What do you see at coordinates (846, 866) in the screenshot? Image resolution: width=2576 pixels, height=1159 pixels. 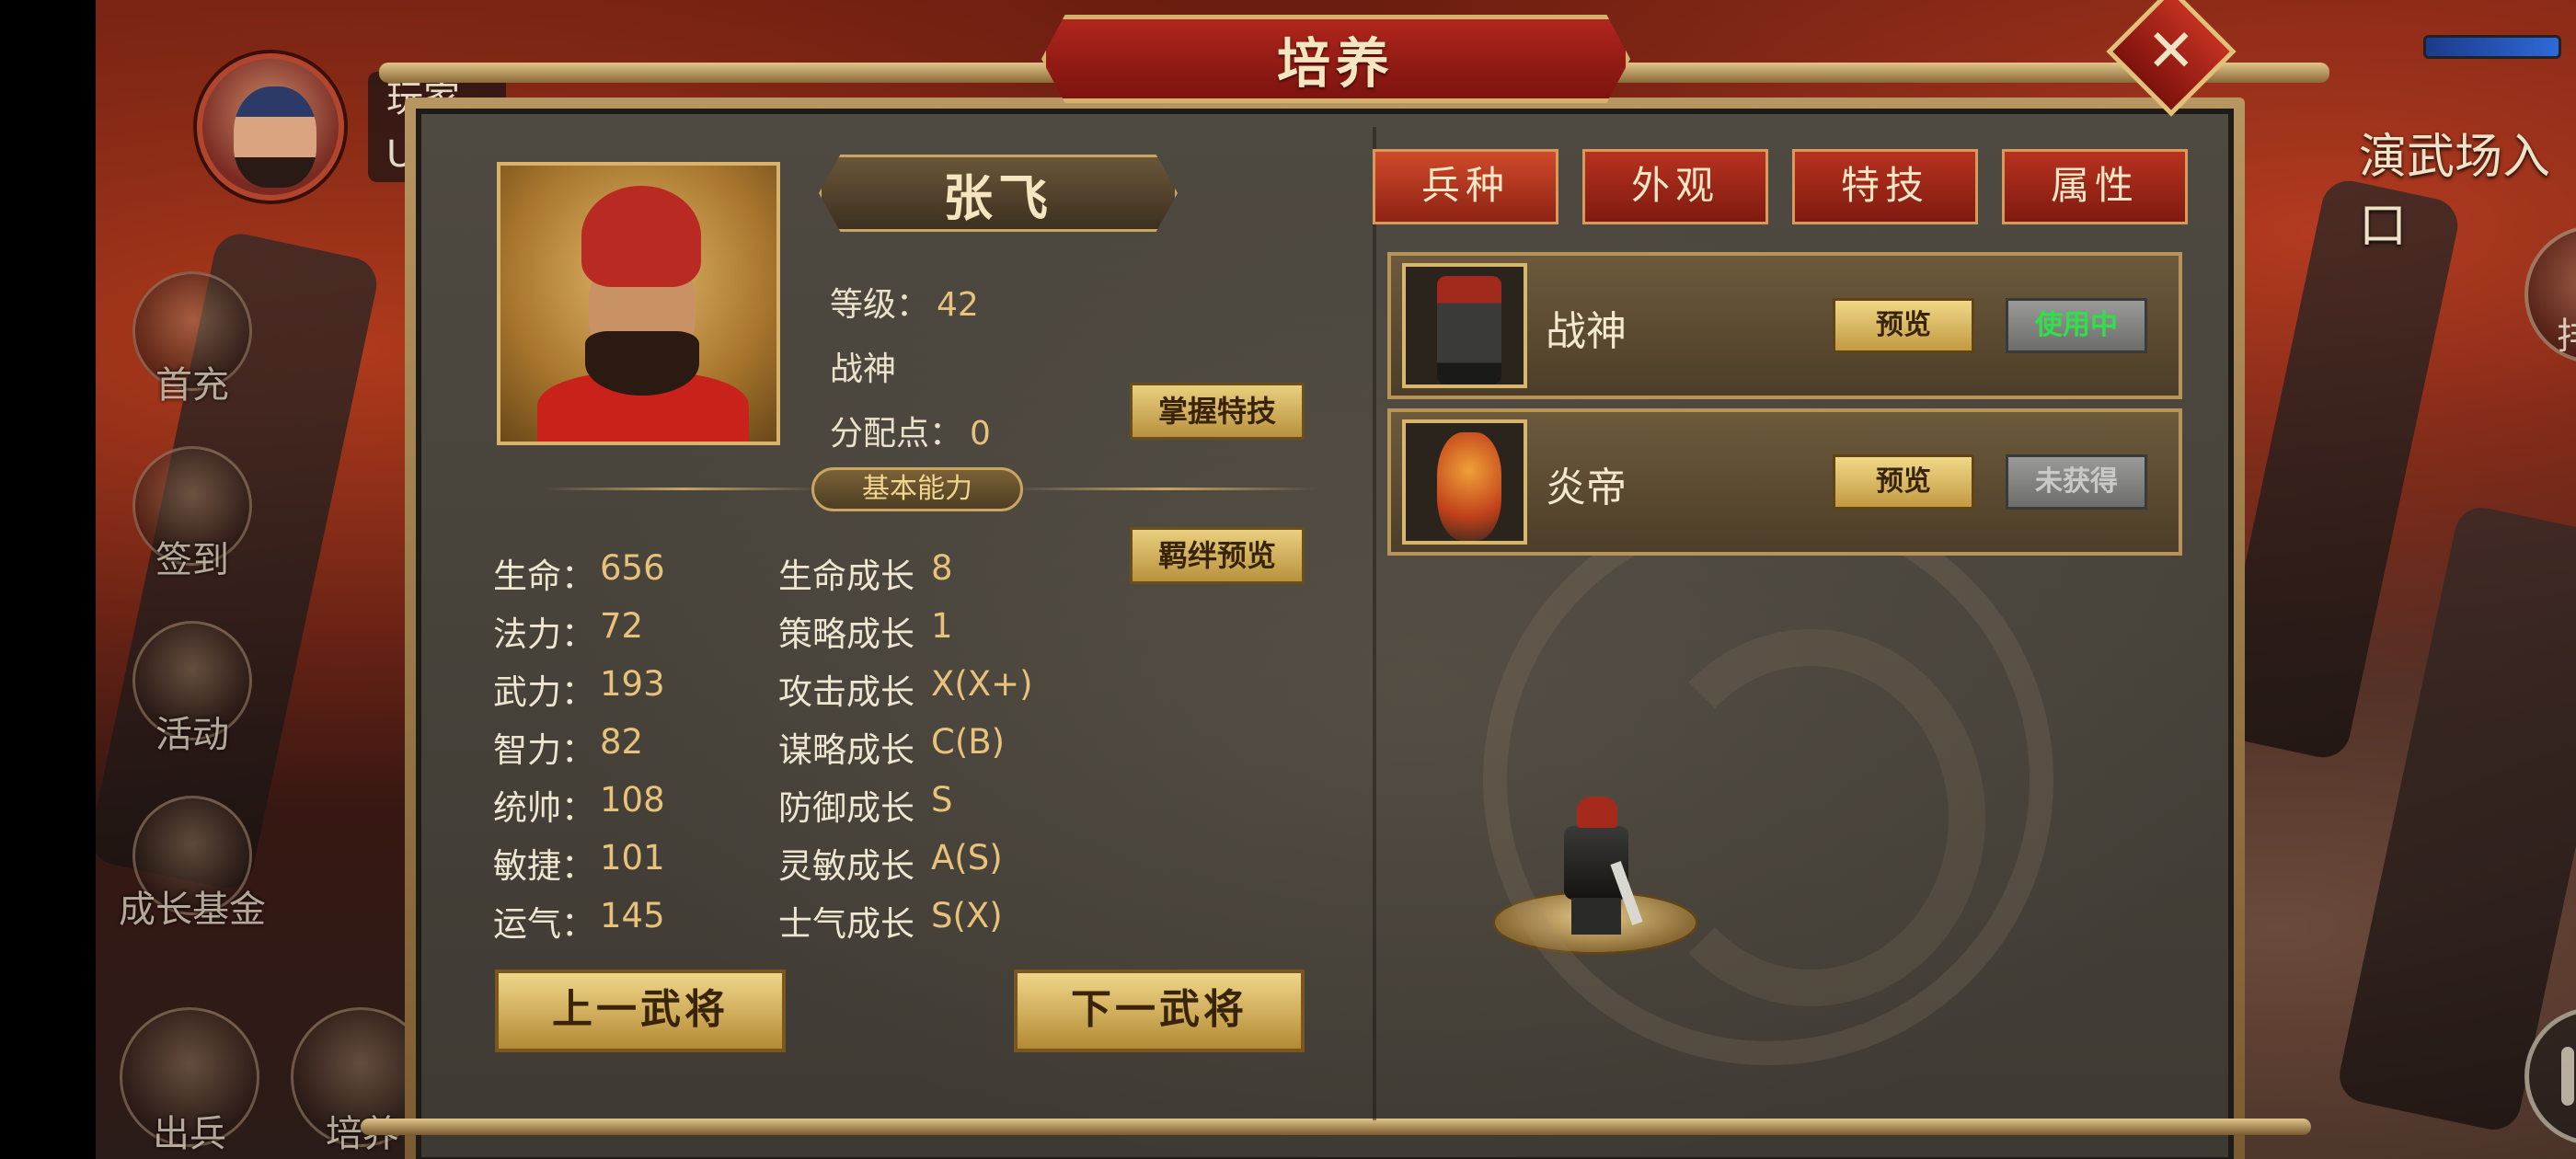 I see `growth-label: 灵敏成长` at bounding box center [846, 866].